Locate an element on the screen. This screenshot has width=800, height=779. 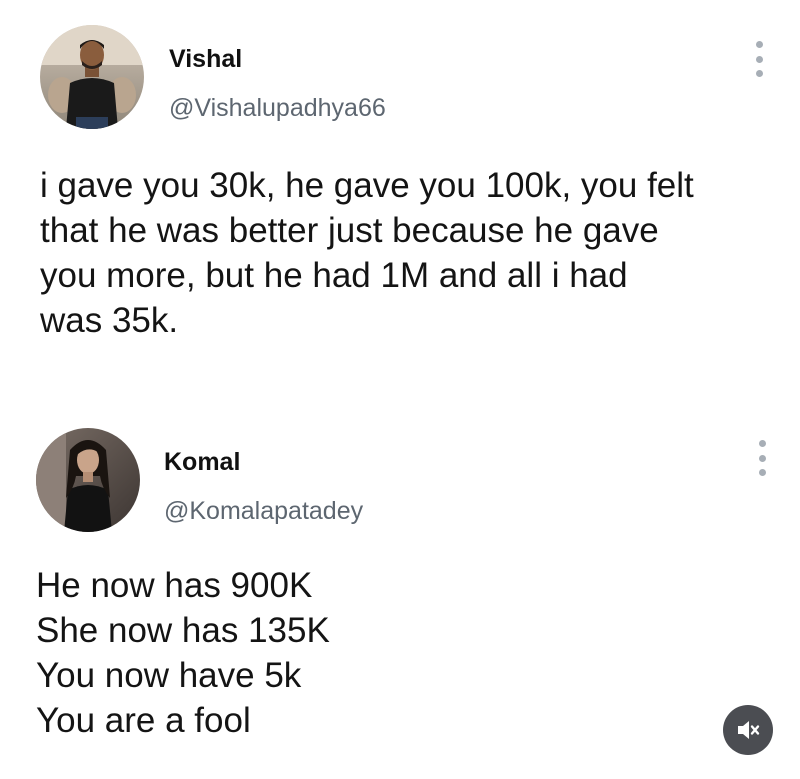
tweet-text-line: you more, but he had 1M and all i had is located at coordinates (334, 275).